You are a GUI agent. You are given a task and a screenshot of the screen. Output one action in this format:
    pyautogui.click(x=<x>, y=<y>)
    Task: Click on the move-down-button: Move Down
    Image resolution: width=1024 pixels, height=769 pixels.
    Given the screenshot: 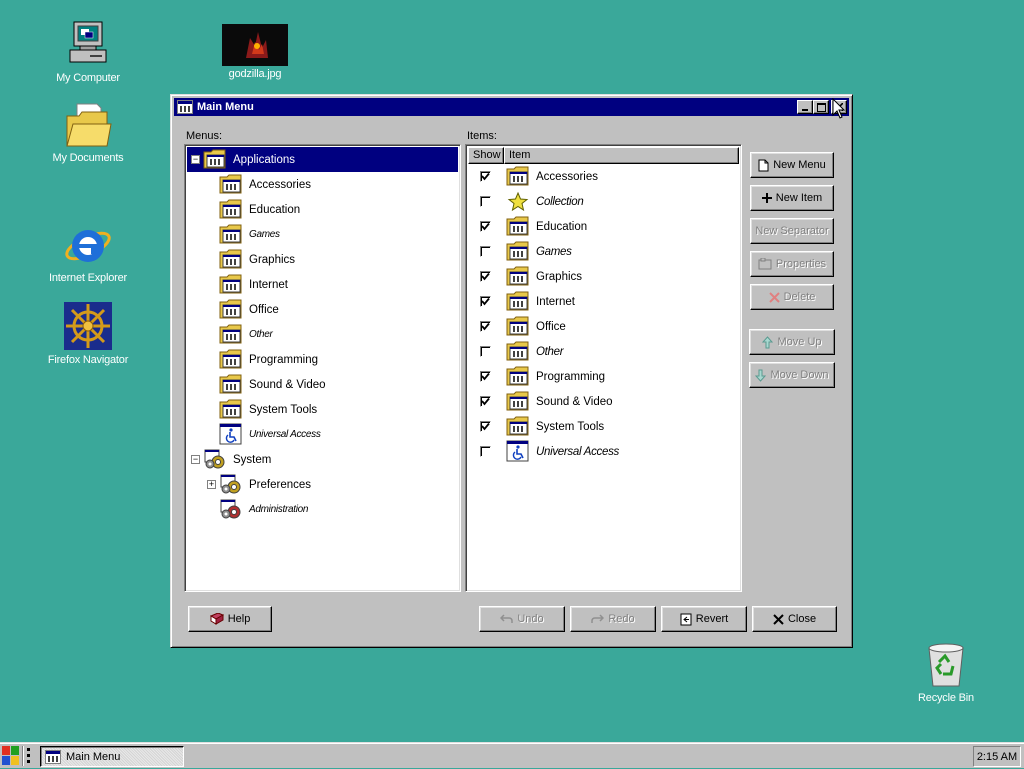 What is the action you would take?
    pyautogui.click(x=792, y=375)
    